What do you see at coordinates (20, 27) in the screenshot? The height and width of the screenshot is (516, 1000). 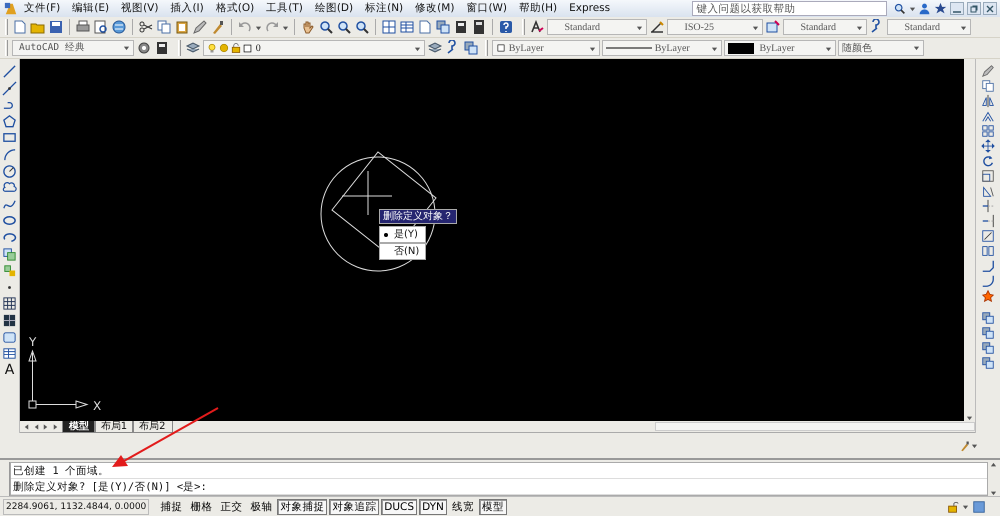 I see `new-file-icon` at bounding box center [20, 27].